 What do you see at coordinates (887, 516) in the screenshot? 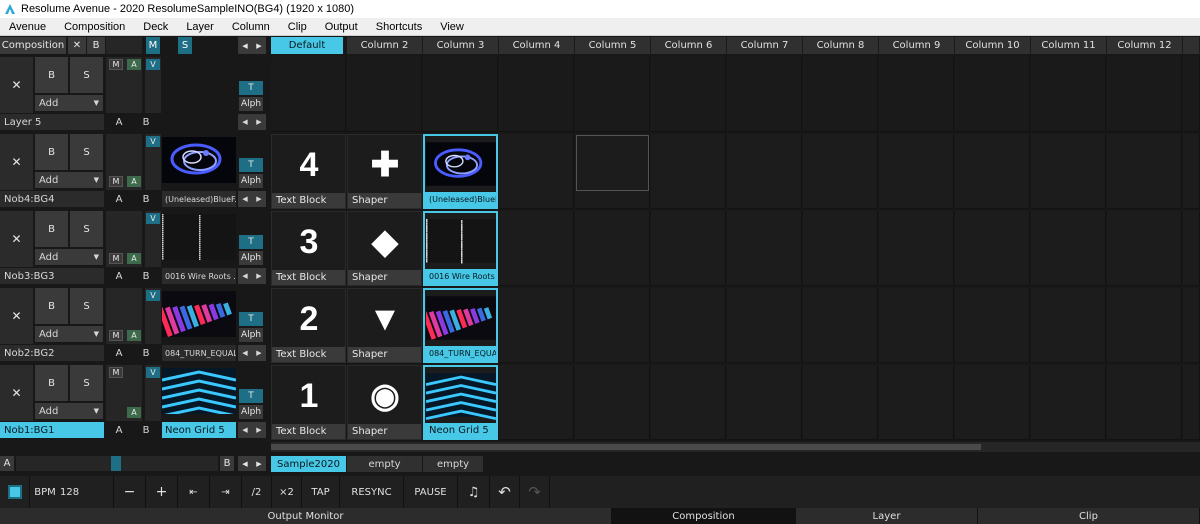
I see `tab-layer: Layer` at bounding box center [887, 516].